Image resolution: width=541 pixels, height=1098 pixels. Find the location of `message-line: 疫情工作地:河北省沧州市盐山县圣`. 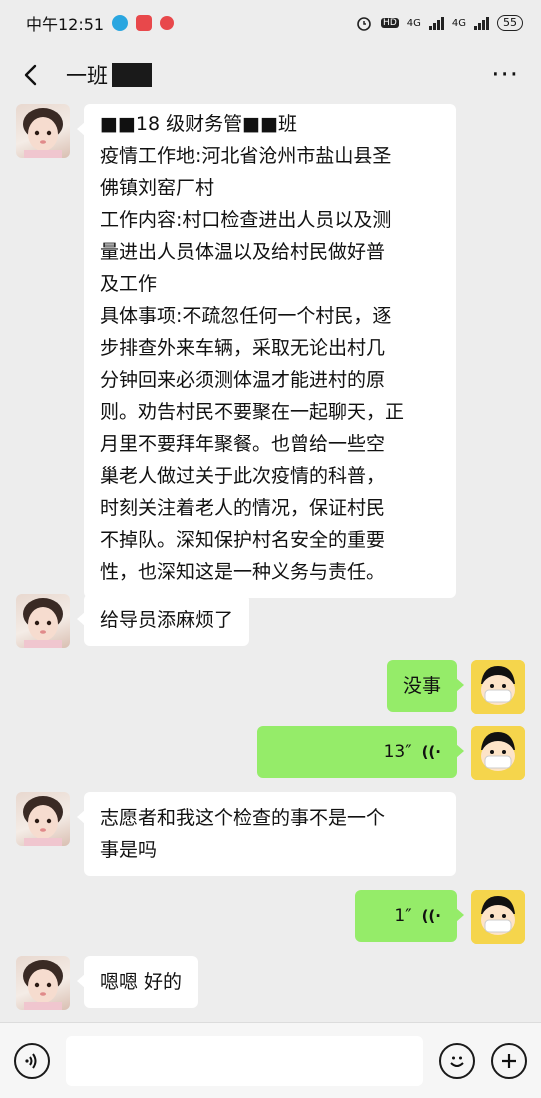

message-line: 疫情工作地:河北省沧州市盐山县圣 is located at coordinates (246, 156).